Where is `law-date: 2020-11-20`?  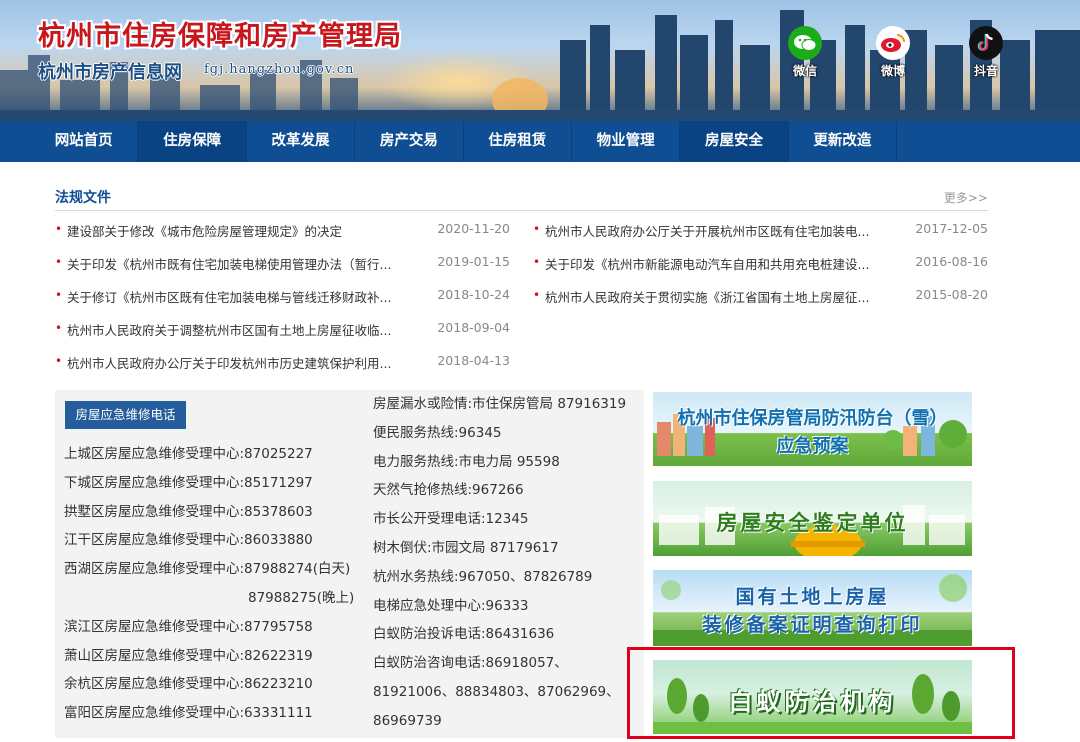 law-date: 2020-11-20 is located at coordinates (473, 228).